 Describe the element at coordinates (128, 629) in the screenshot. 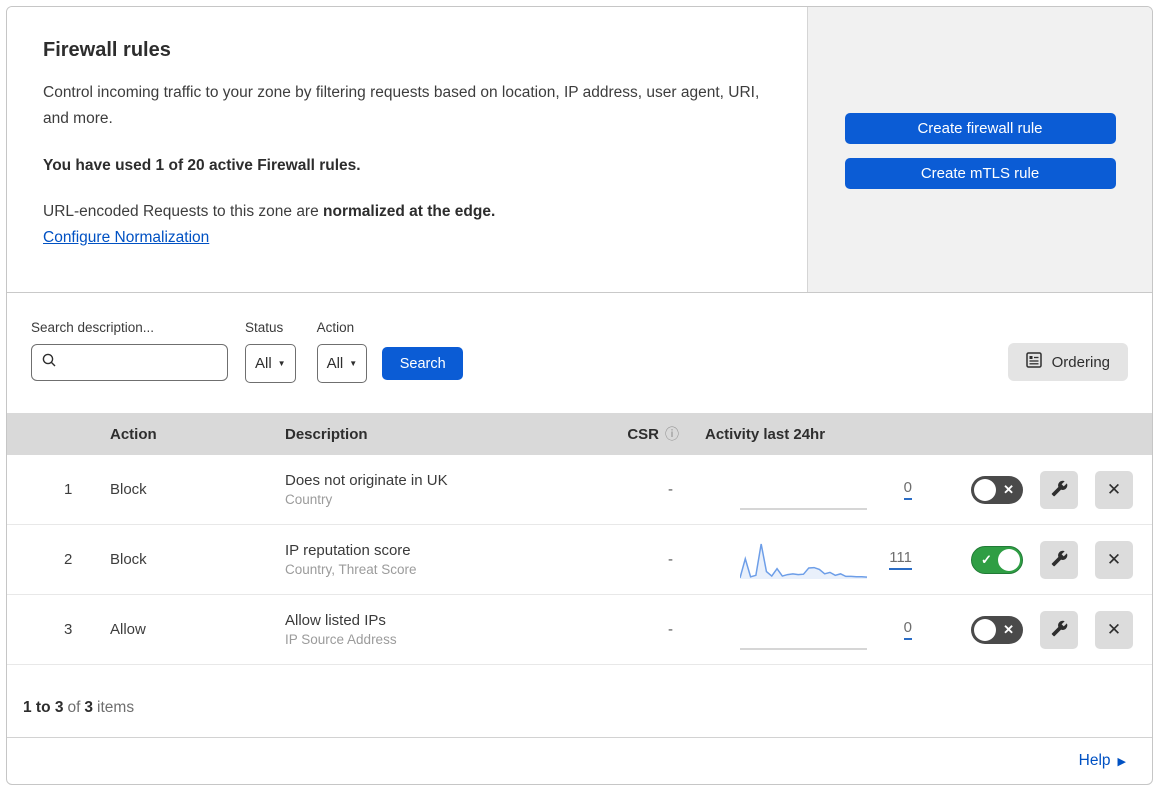

I see `rule-action: Allow` at that location.